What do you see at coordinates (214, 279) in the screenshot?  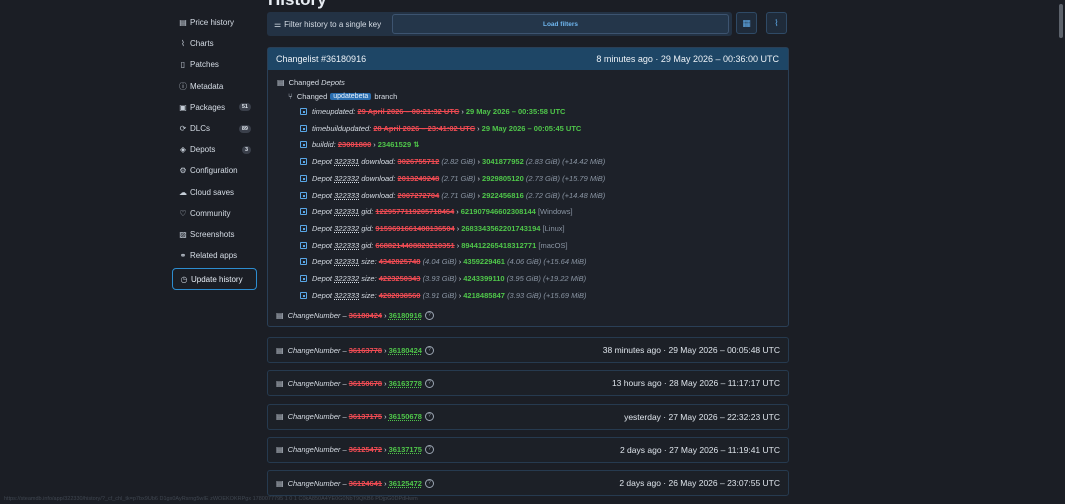 I see `sidebar-item-update-history: ◷ Update history` at bounding box center [214, 279].